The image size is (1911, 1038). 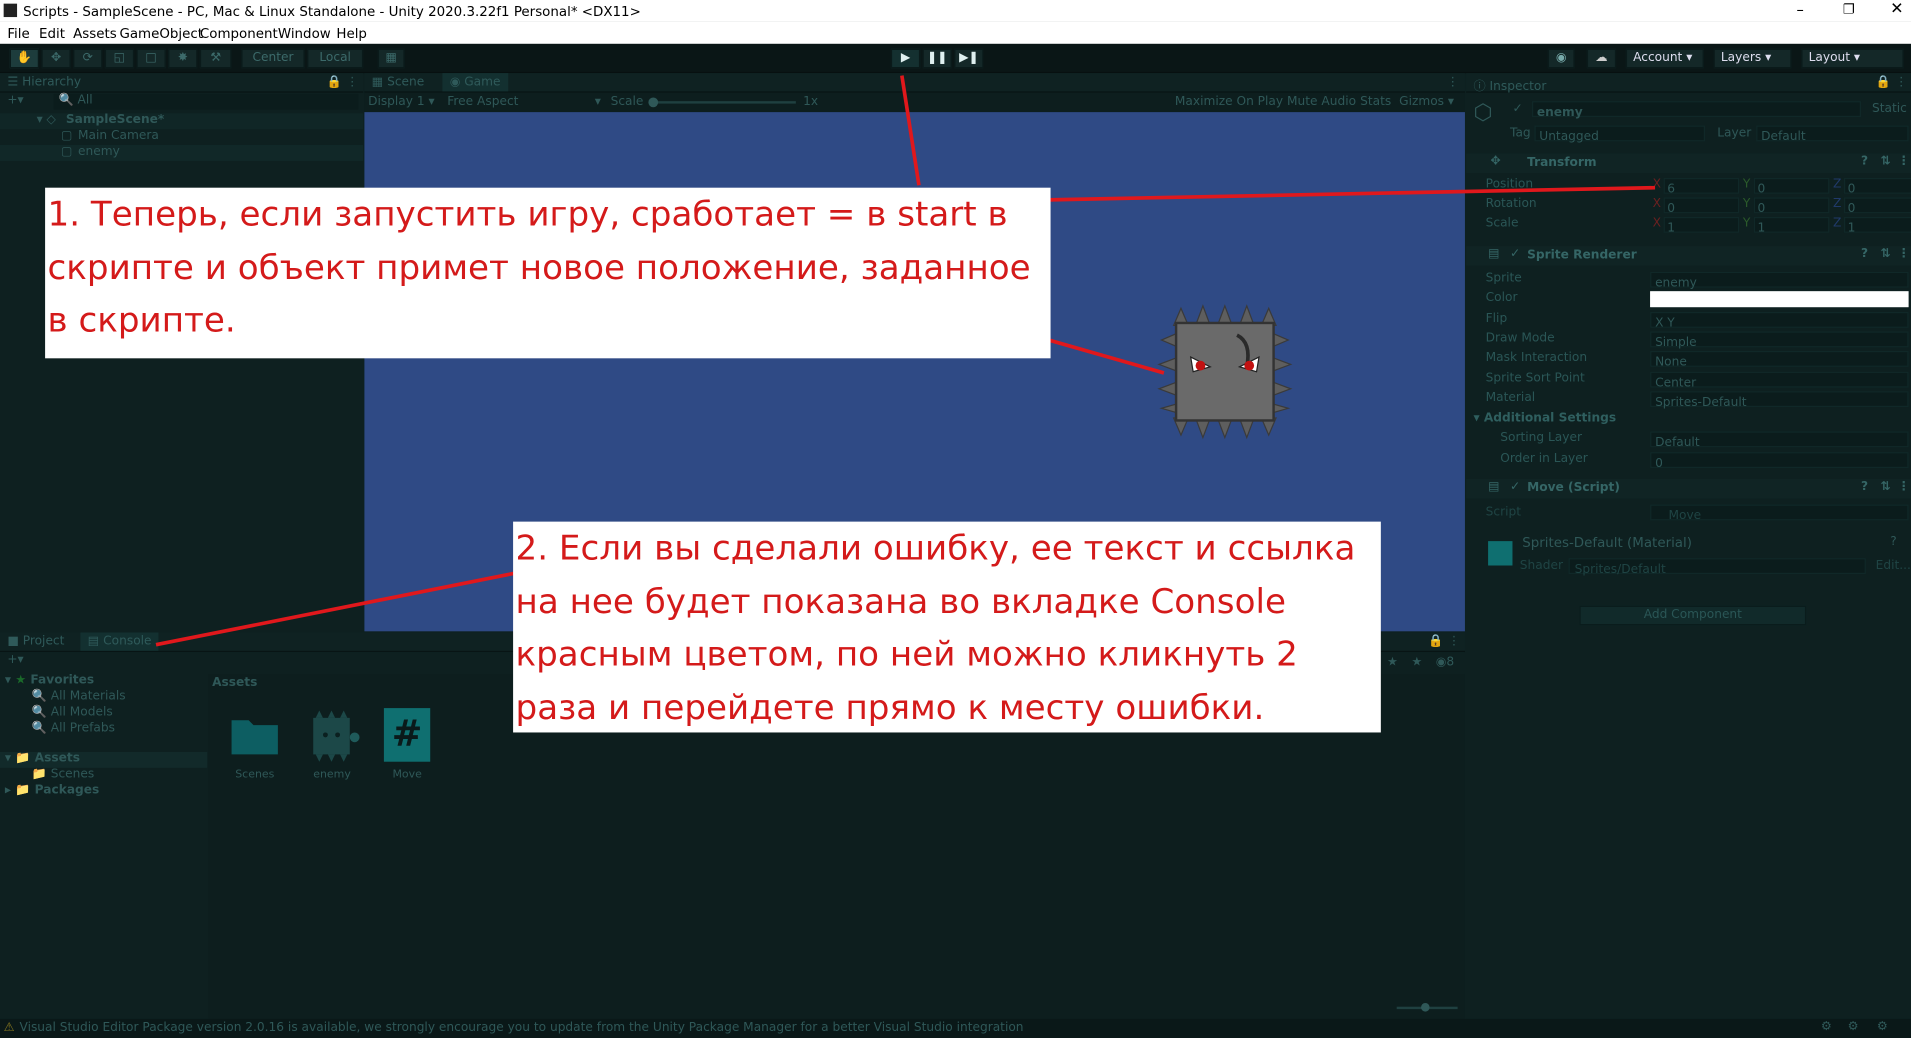 I want to click on callout-line: на нее будет показана во вкладке Console, so click(x=900, y=600).